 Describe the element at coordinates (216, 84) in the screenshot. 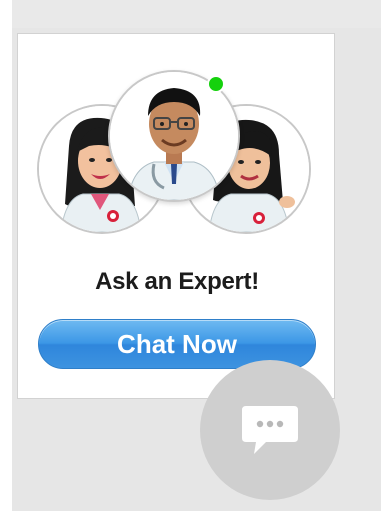

I see `online-status-dot` at that location.